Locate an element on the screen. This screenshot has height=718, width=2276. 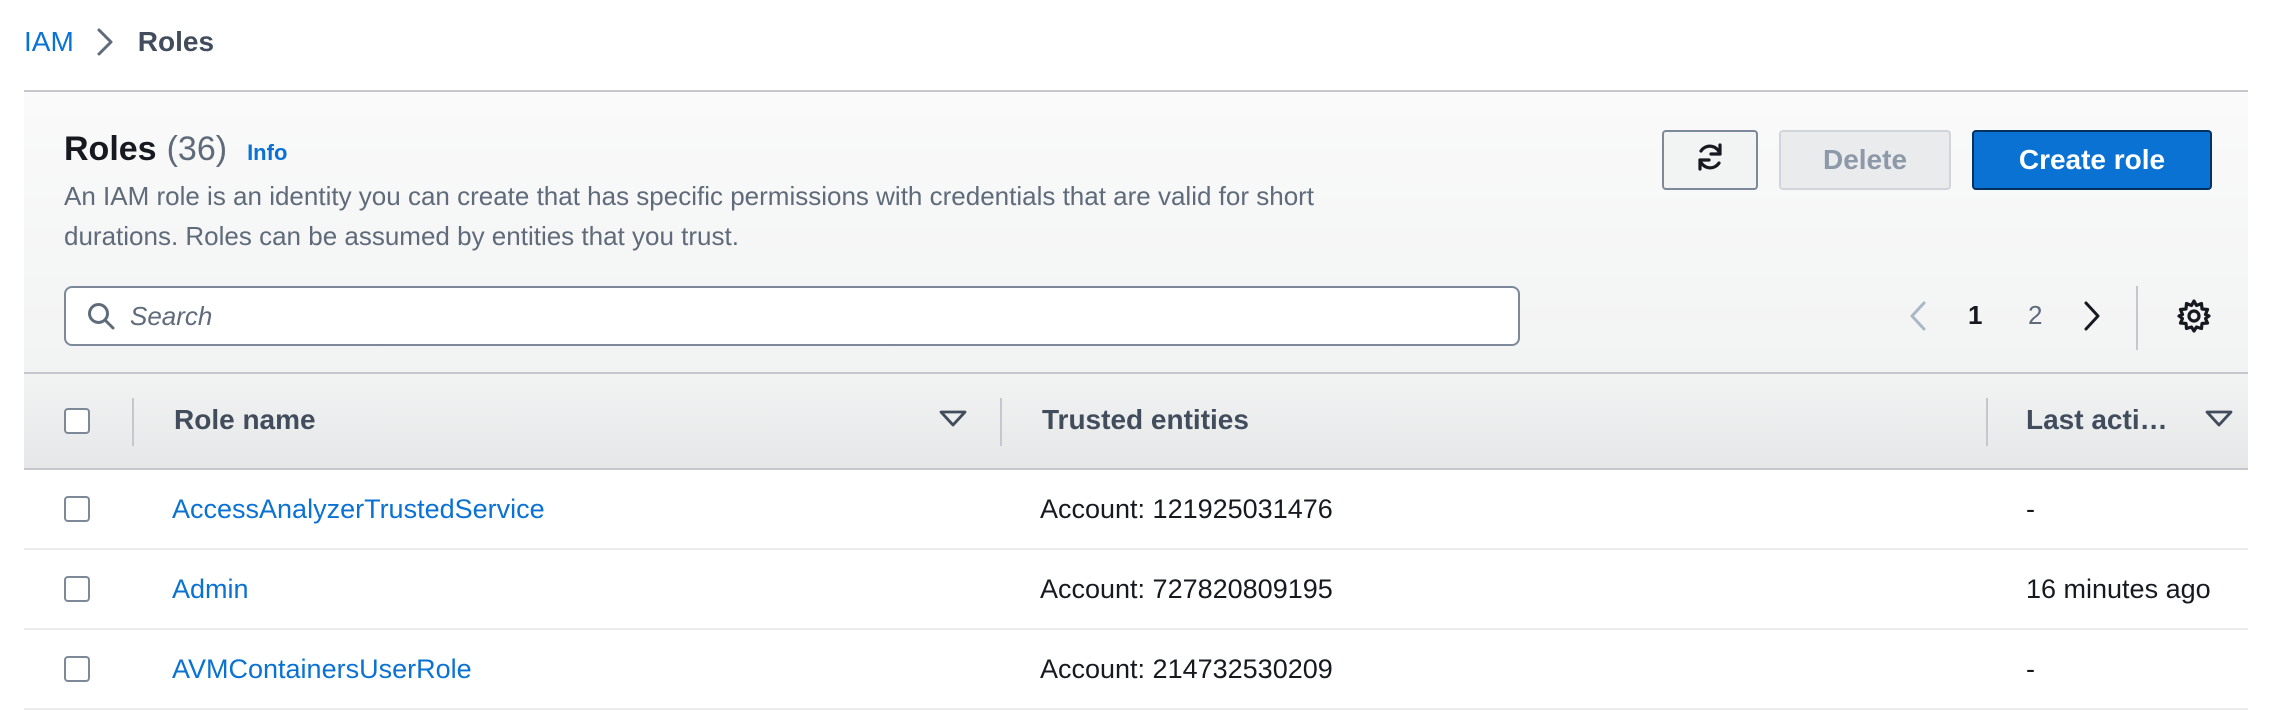
refresh-button is located at coordinates (1710, 160).